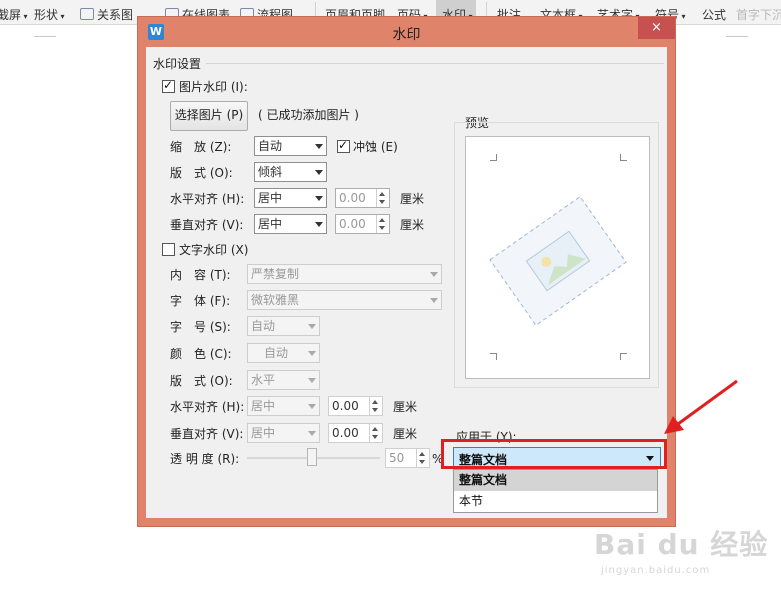 The height and width of the screenshot is (597, 781). Describe the element at coordinates (283, 380) in the screenshot. I see `text-layout-select: 水平` at that location.